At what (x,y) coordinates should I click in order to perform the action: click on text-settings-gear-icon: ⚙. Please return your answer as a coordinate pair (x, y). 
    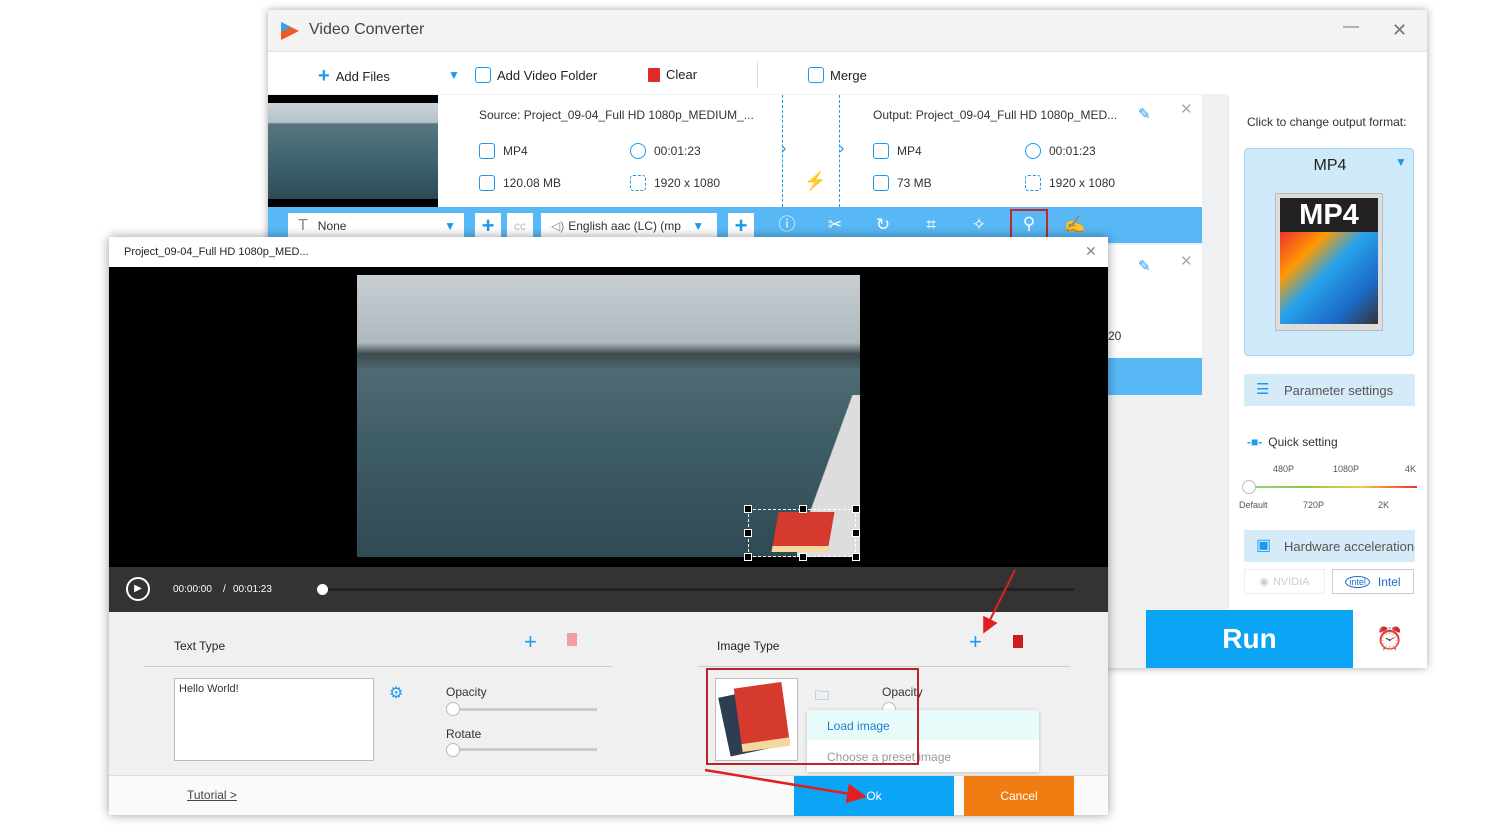
    Looking at the image, I should click on (396, 693).